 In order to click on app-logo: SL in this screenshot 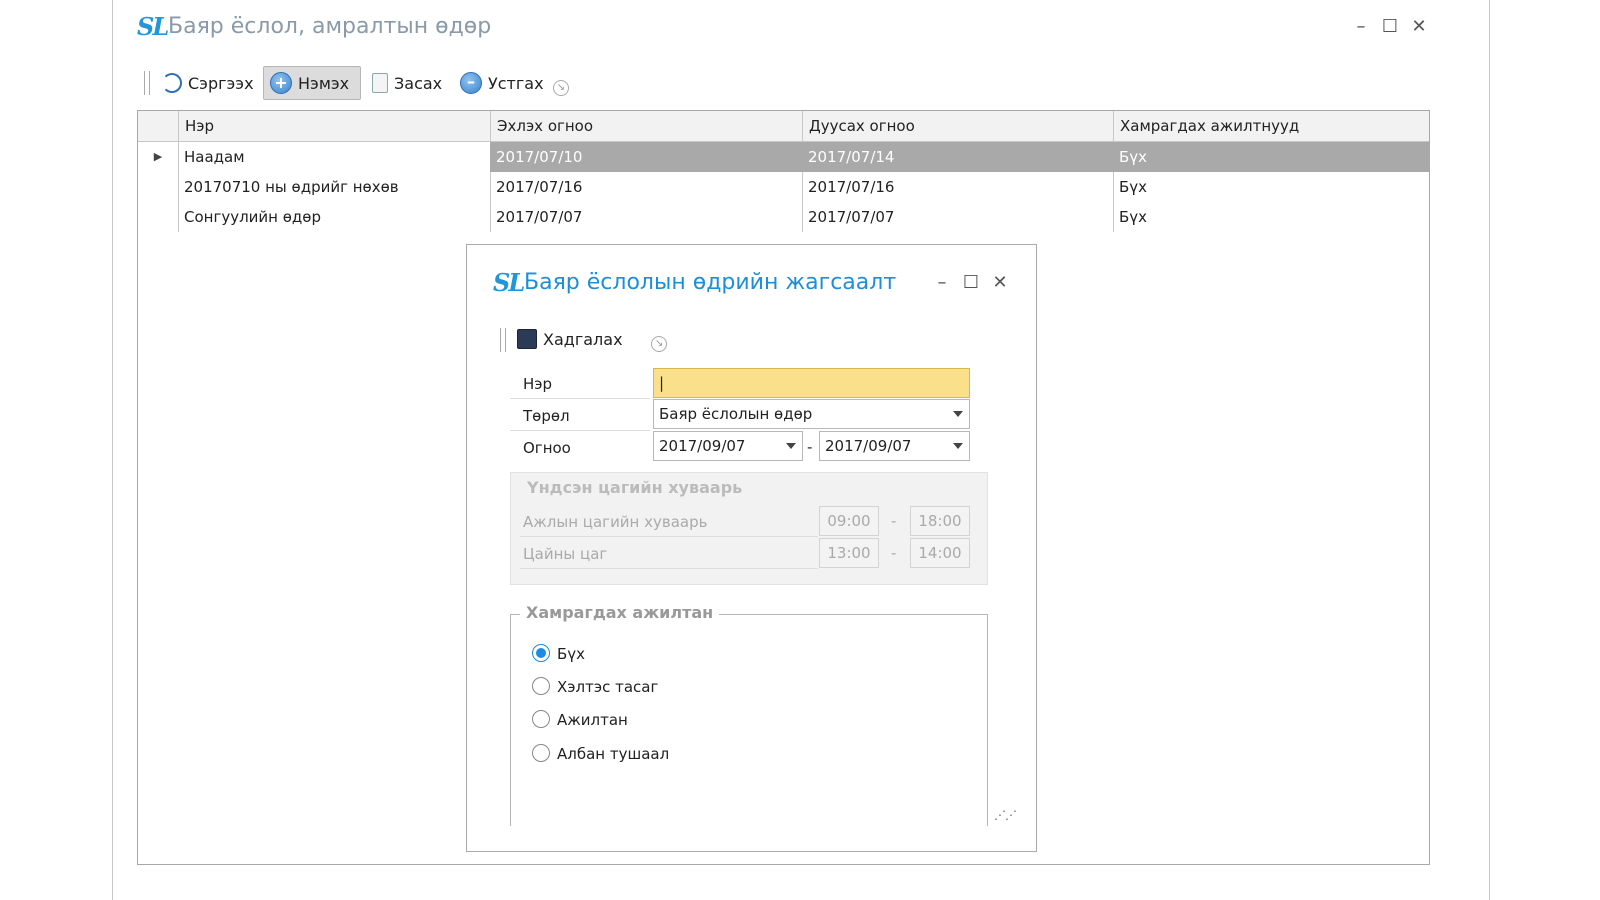, I will do `click(153, 26)`.